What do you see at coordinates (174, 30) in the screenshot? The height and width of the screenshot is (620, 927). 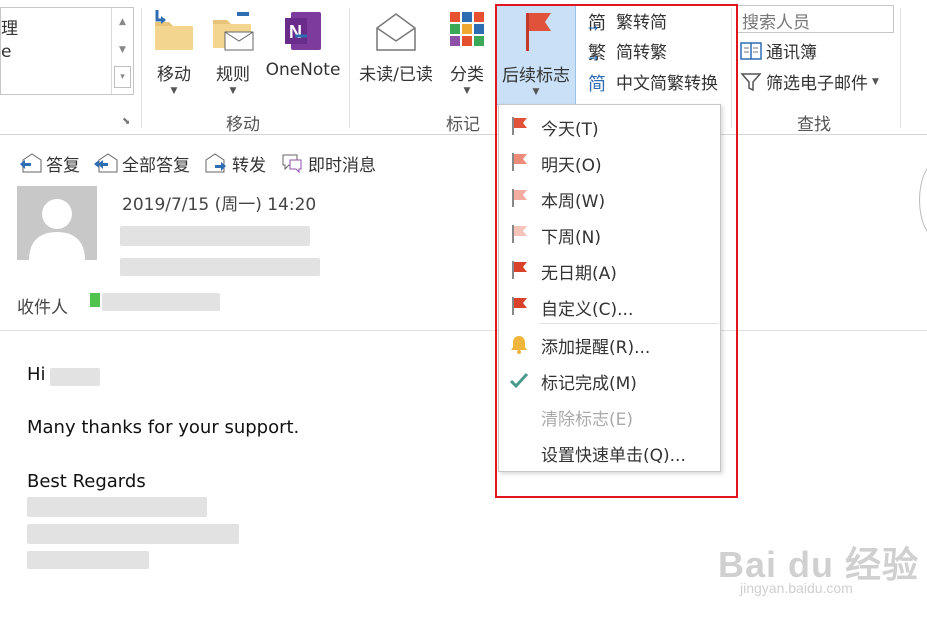 I see `folder-move-icon` at bounding box center [174, 30].